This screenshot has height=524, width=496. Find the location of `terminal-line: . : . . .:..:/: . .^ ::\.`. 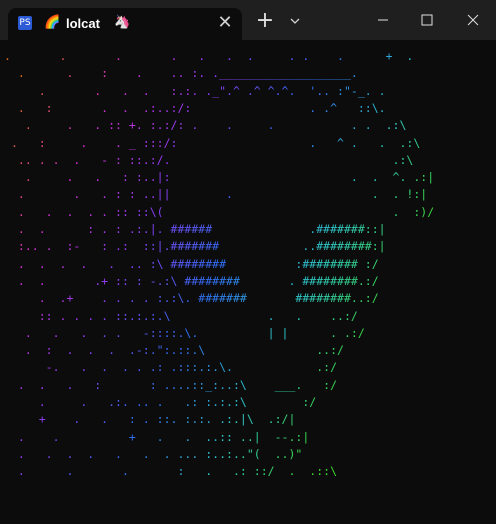

terminal-line: . : . . .:..:/: . .^ ::\. is located at coordinates (201, 107).